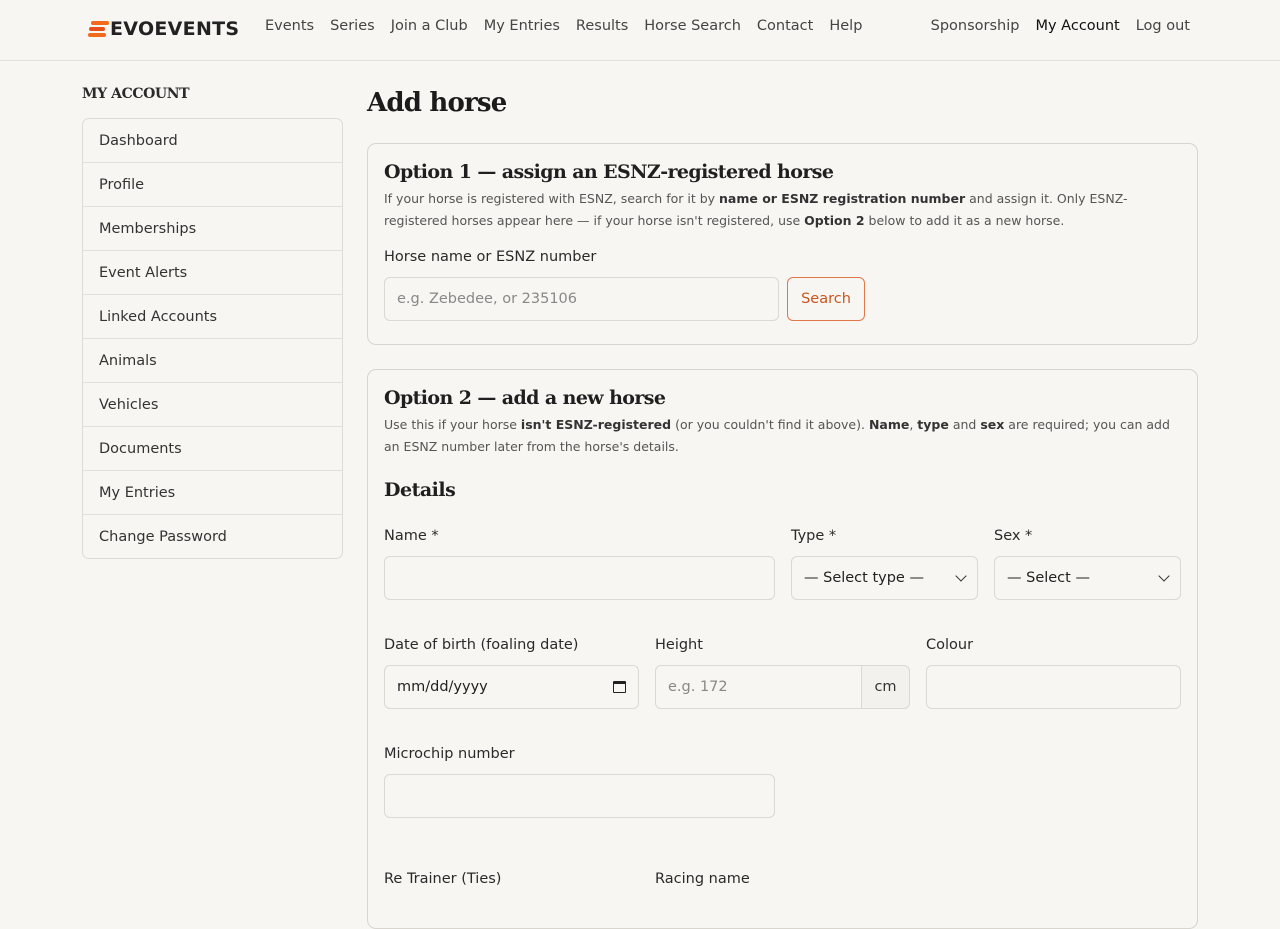  Describe the element at coordinates (950, 645) in the screenshot. I see `colour-label: Colour` at that location.